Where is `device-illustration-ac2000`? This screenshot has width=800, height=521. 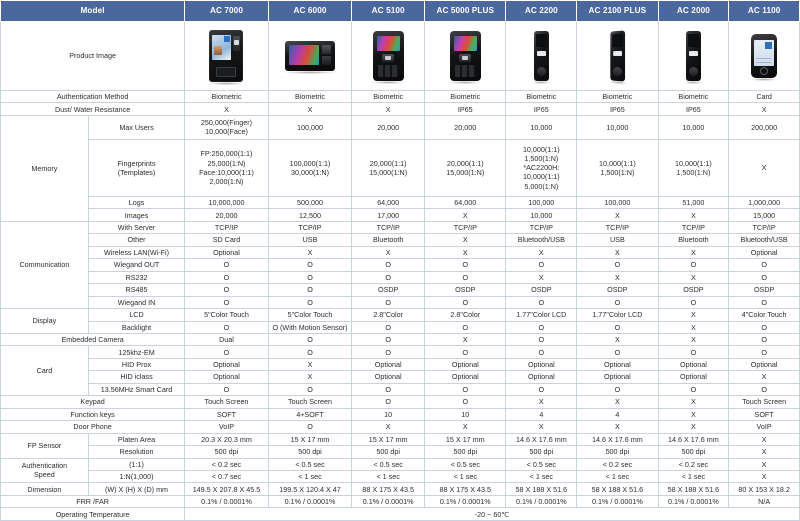 device-illustration-ac2000 is located at coordinates (693, 57).